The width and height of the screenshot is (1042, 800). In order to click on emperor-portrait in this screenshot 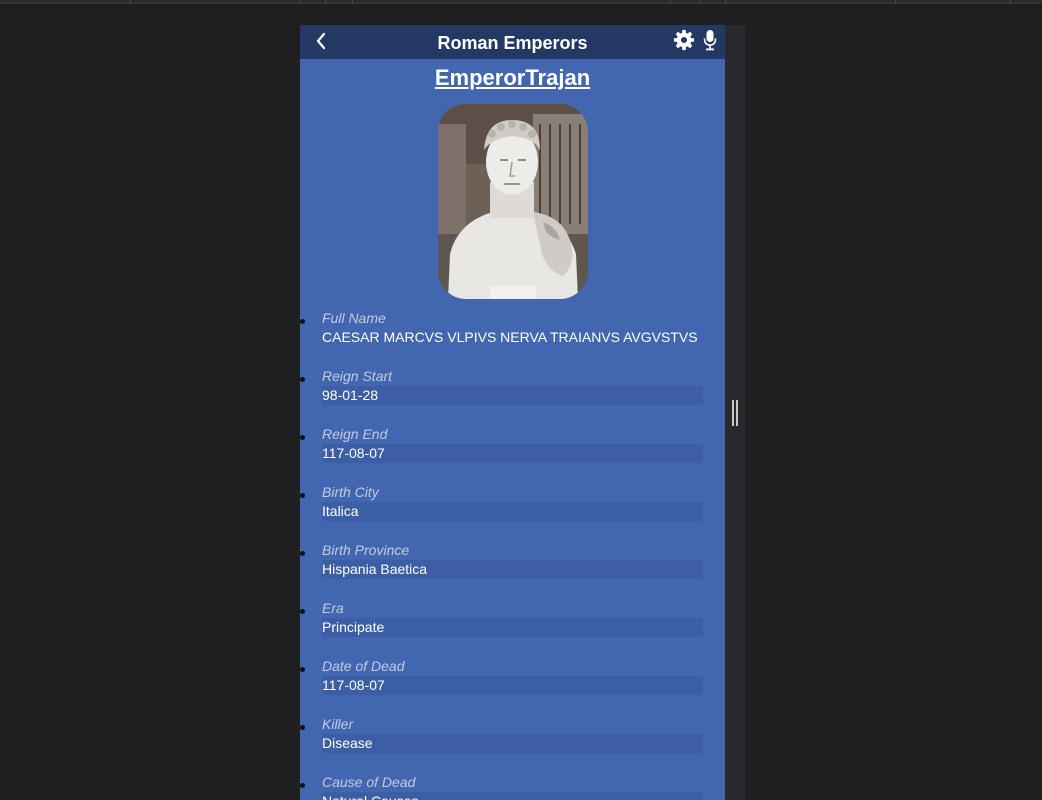, I will do `click(513, 201)`.